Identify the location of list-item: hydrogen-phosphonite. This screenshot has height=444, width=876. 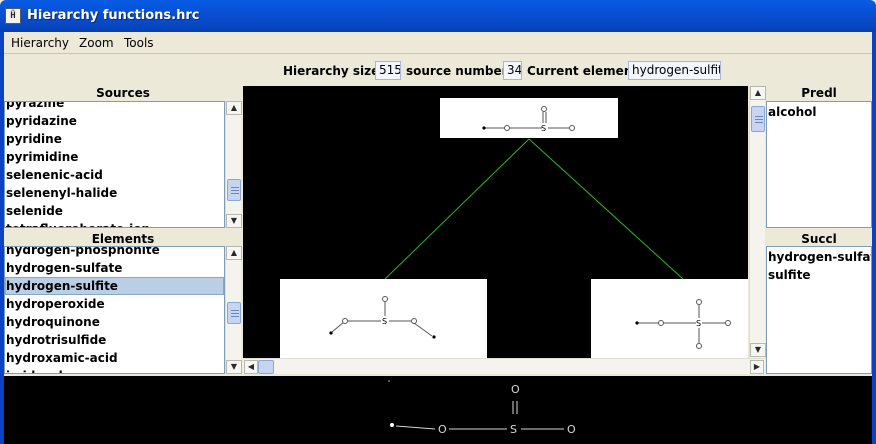
(83, 253).